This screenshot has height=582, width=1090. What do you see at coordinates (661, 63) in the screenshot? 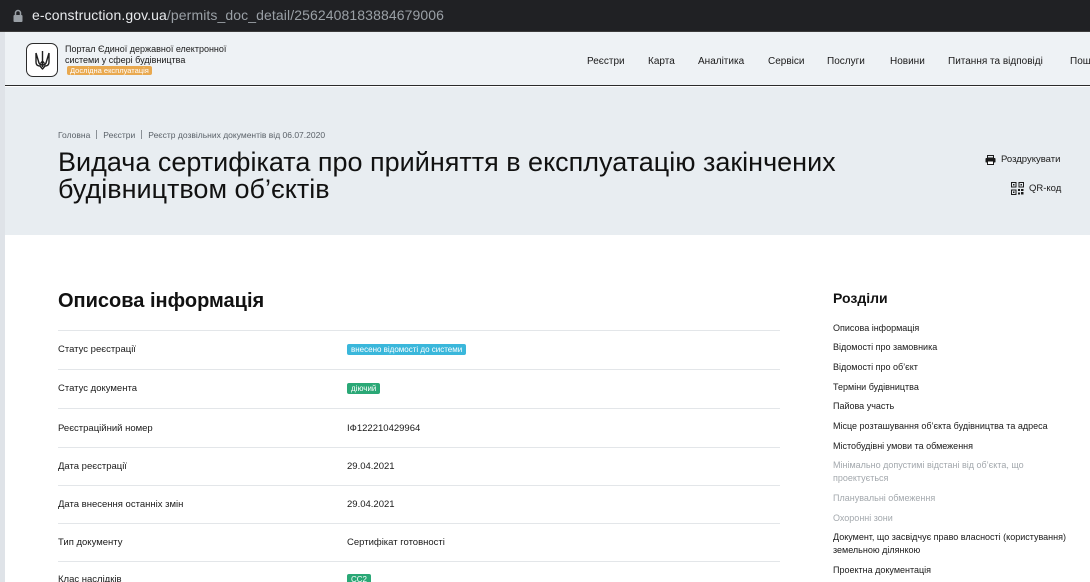
I see `nav-map: Карта` at bounding box center [661, 63].